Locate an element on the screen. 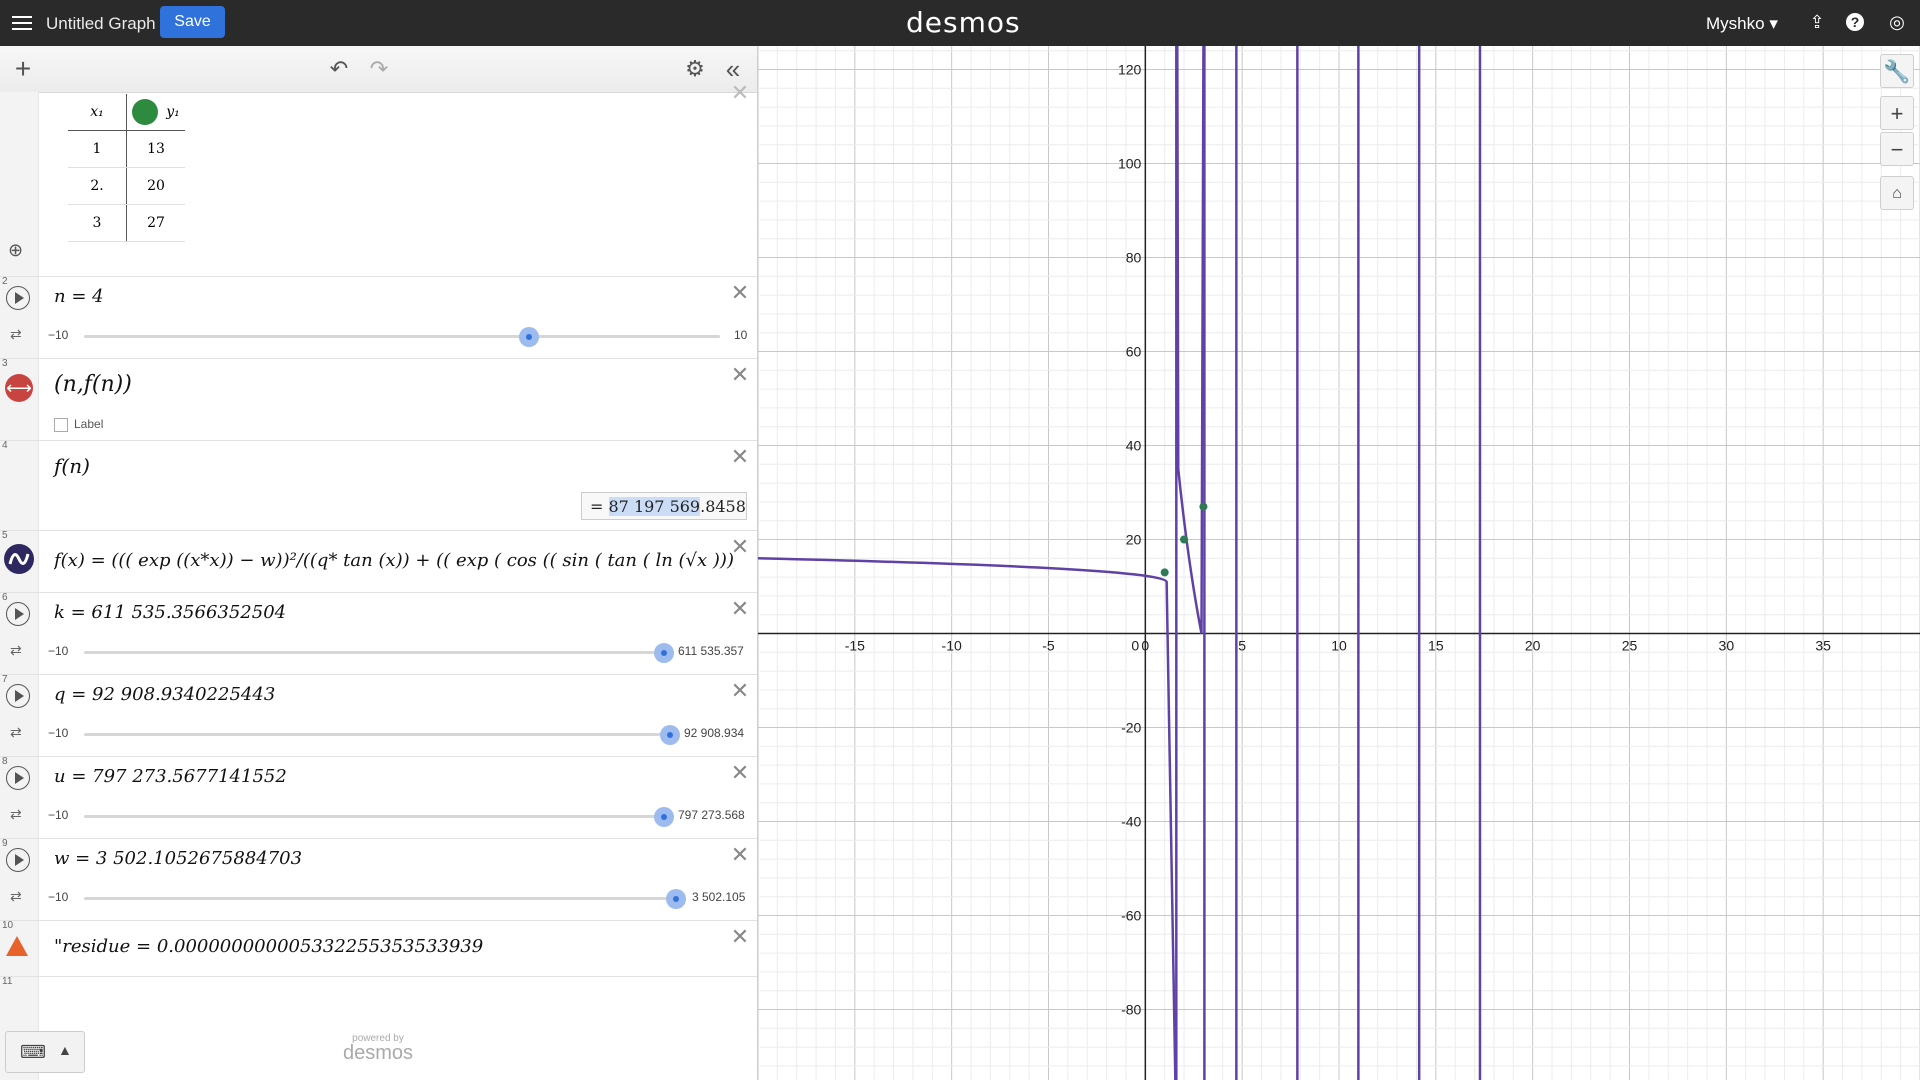 The image size is (1920, 1080). table-expression: x₁ y₁ 1 13 2. 20 3 27 ⊕ ✕ is located at coordinates (378, 179).